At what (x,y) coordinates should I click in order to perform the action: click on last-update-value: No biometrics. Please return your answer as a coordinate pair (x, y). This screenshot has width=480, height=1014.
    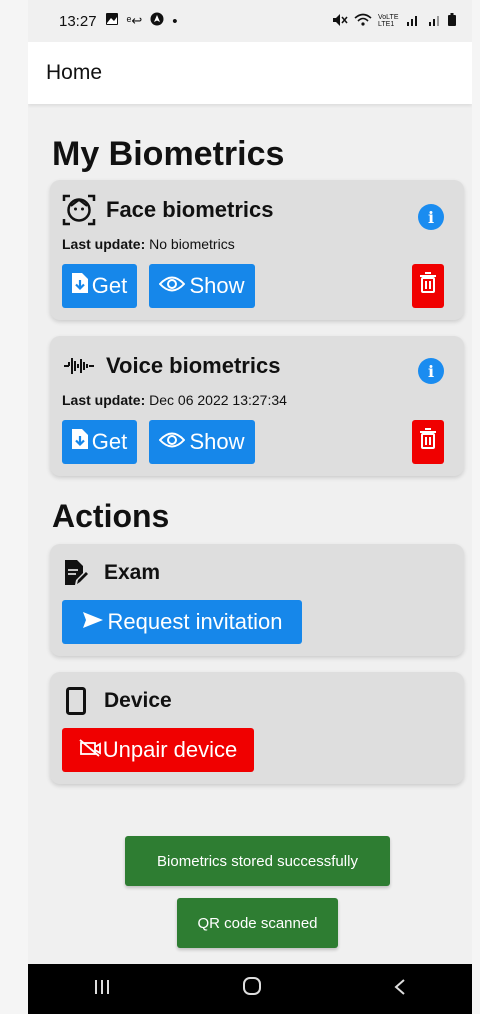
    Looking at the image, I should click on (192, 244).